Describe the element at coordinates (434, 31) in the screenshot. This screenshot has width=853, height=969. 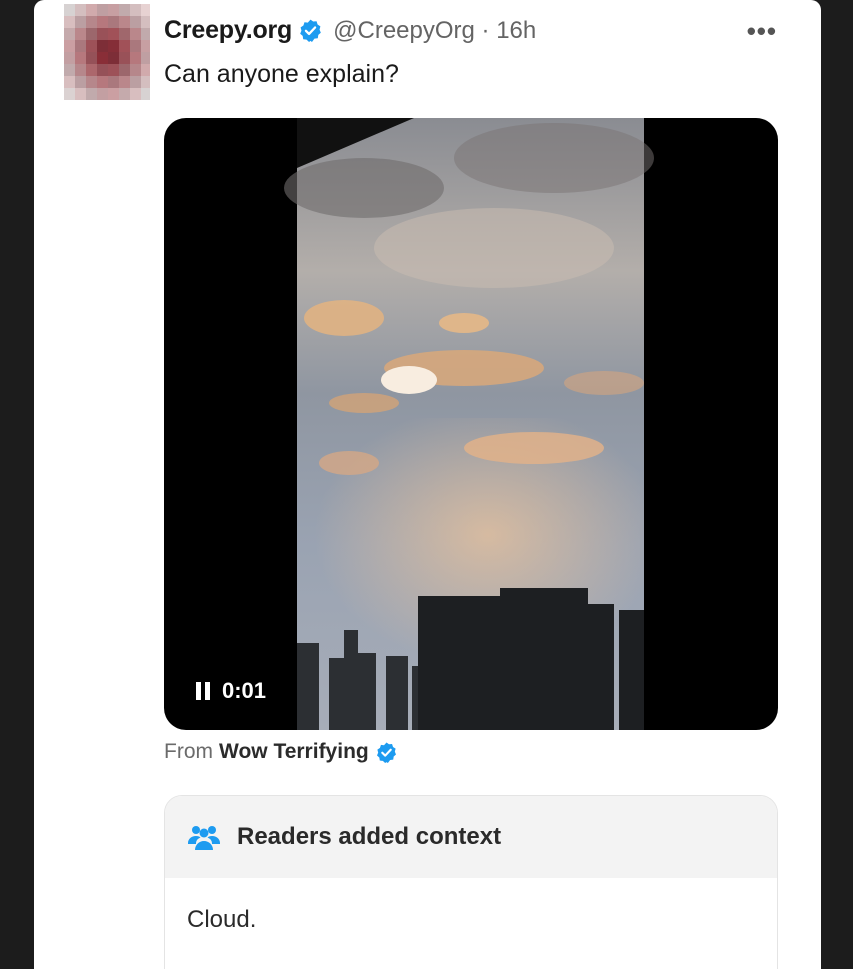
I see `author-handle-time: @CreepyOrg · 16h` at that location.